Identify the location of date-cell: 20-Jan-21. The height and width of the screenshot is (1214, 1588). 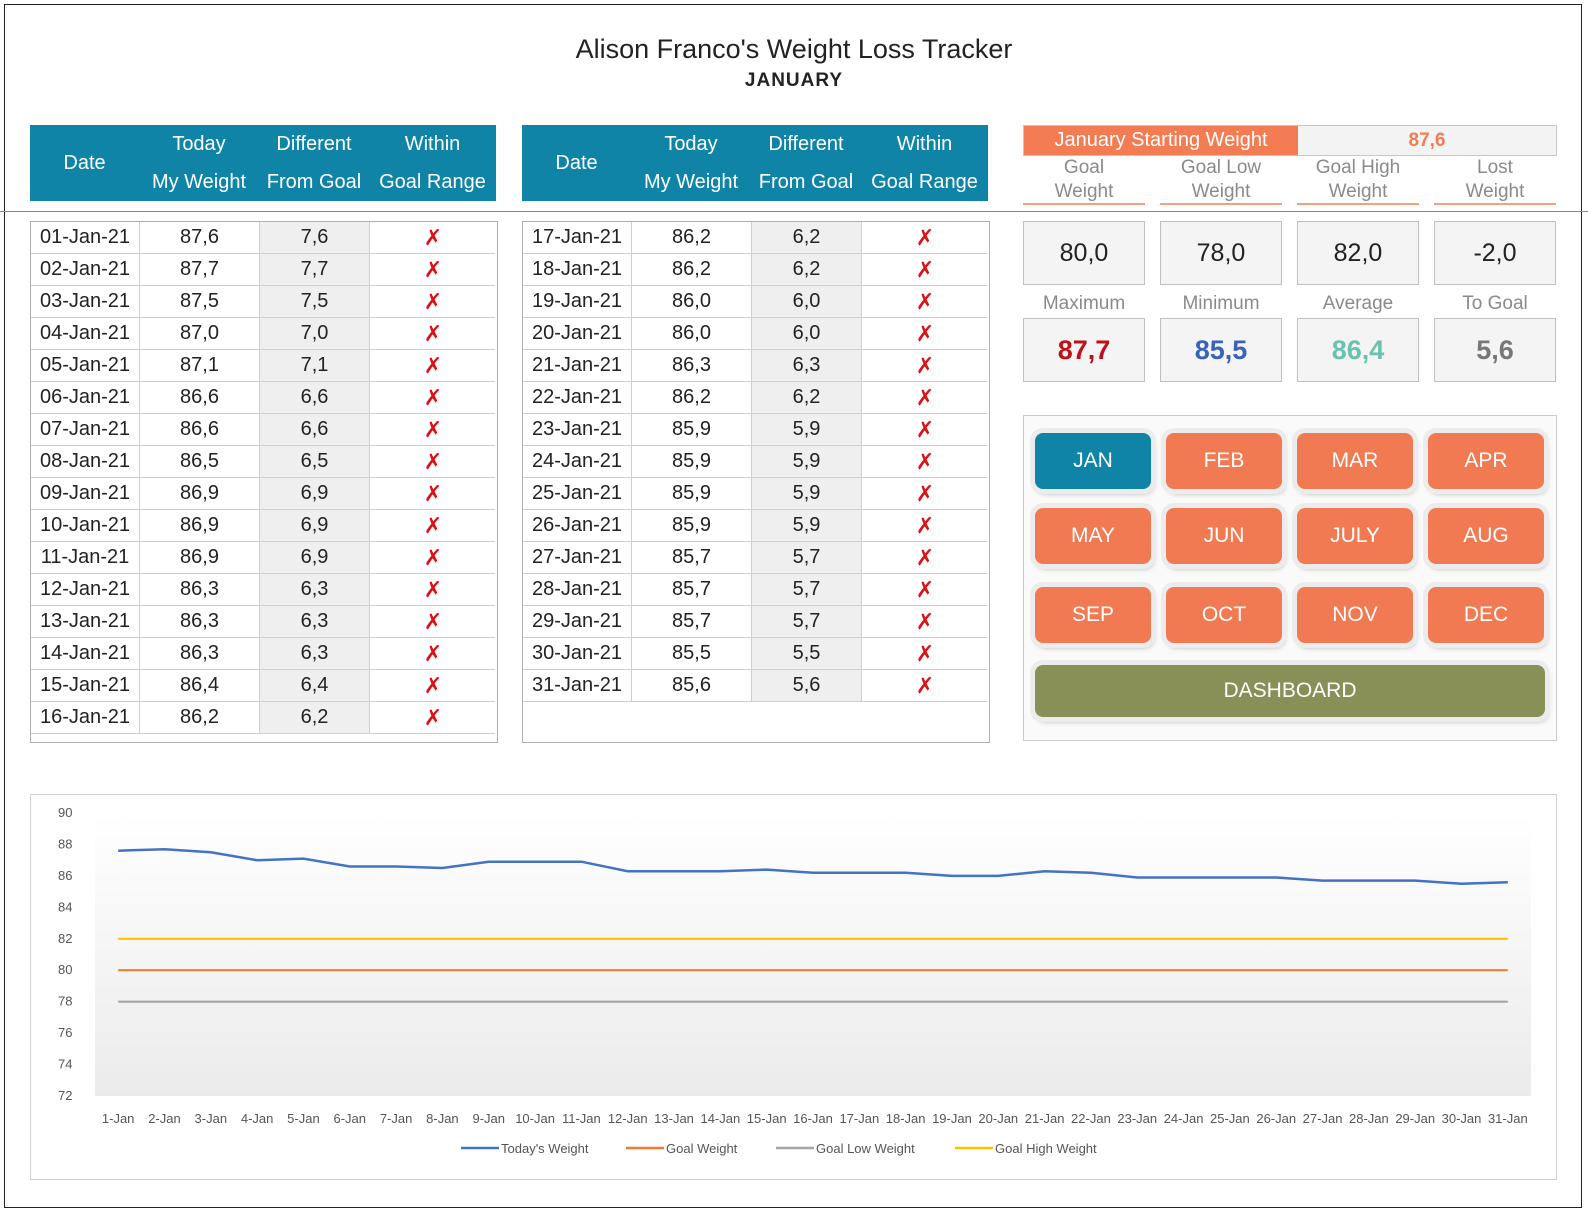
(577, 333).